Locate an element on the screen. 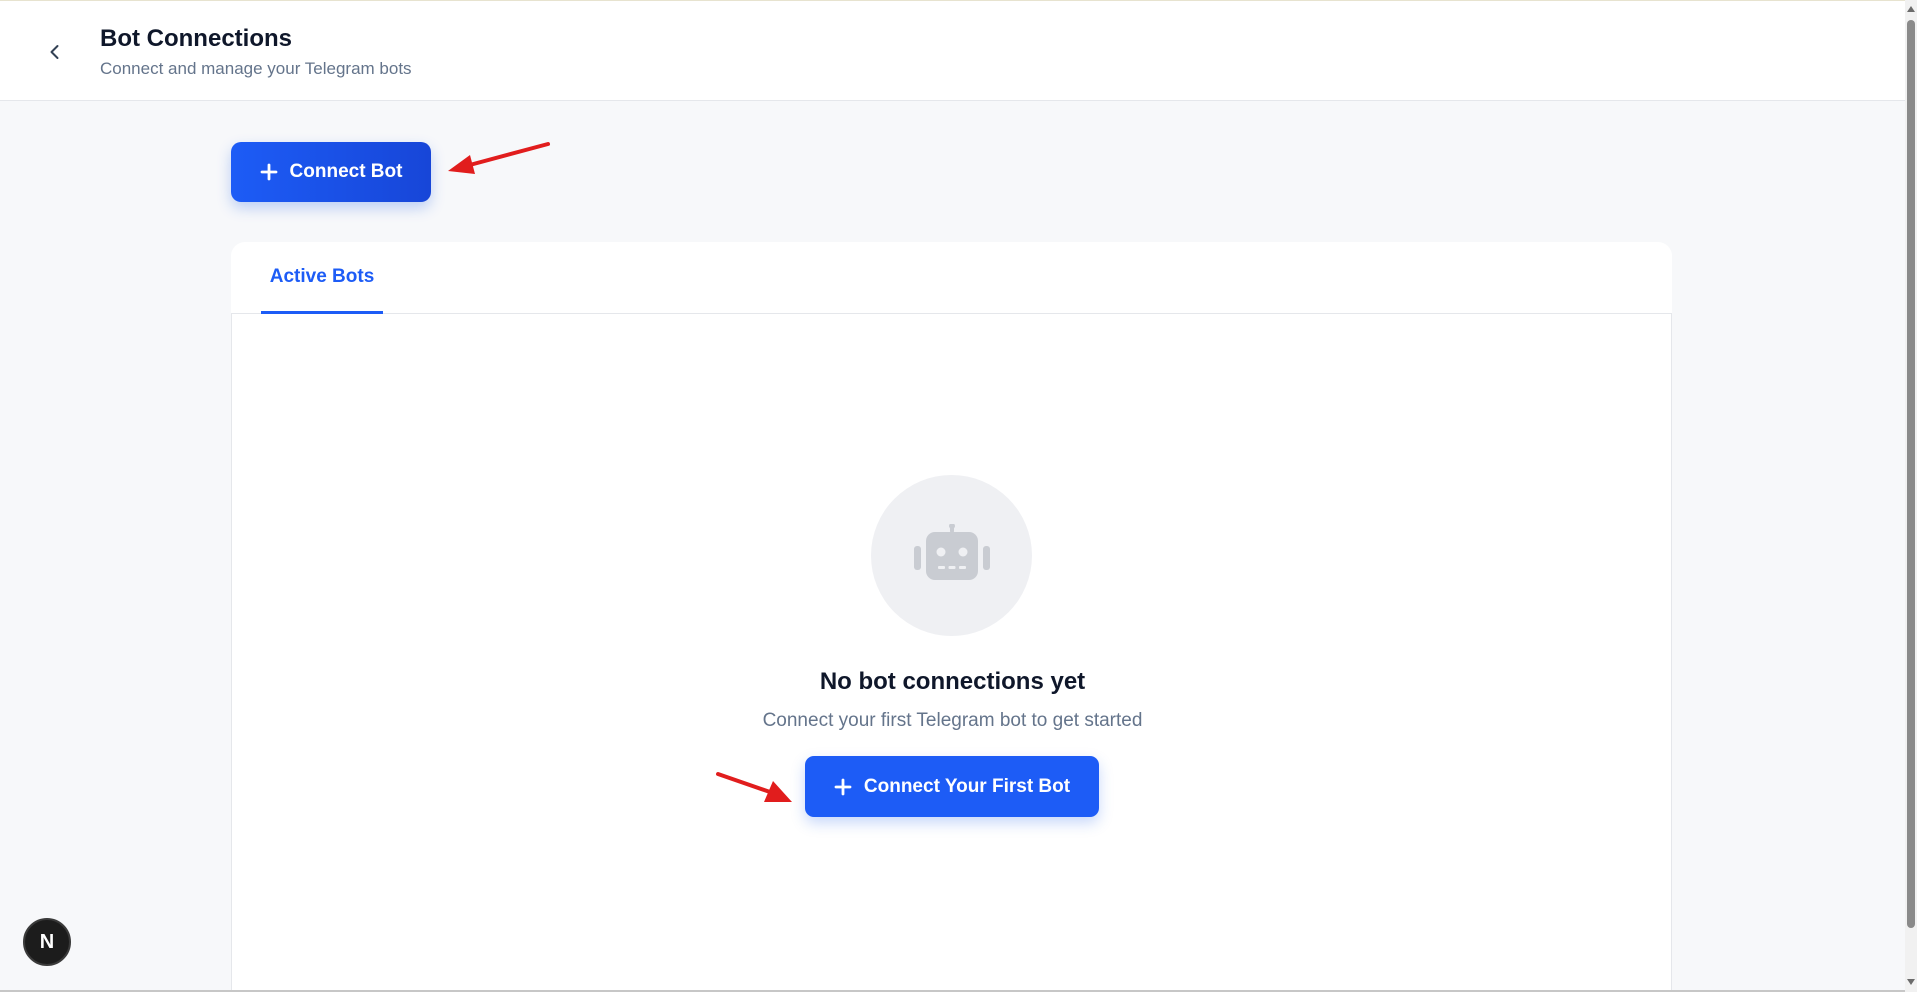 The image size is (1917, 992). back-button is located at coordinates (55, 52).